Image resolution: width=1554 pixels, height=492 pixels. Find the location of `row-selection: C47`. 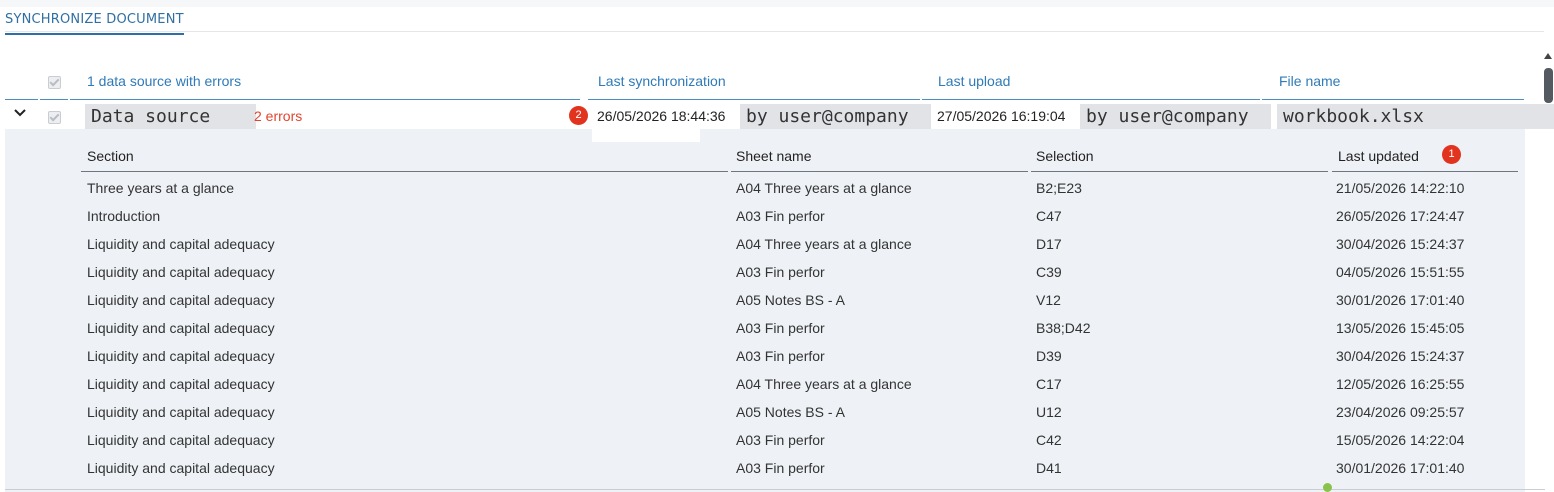

row-selection: C47 is located at coordinates (1049, 216).